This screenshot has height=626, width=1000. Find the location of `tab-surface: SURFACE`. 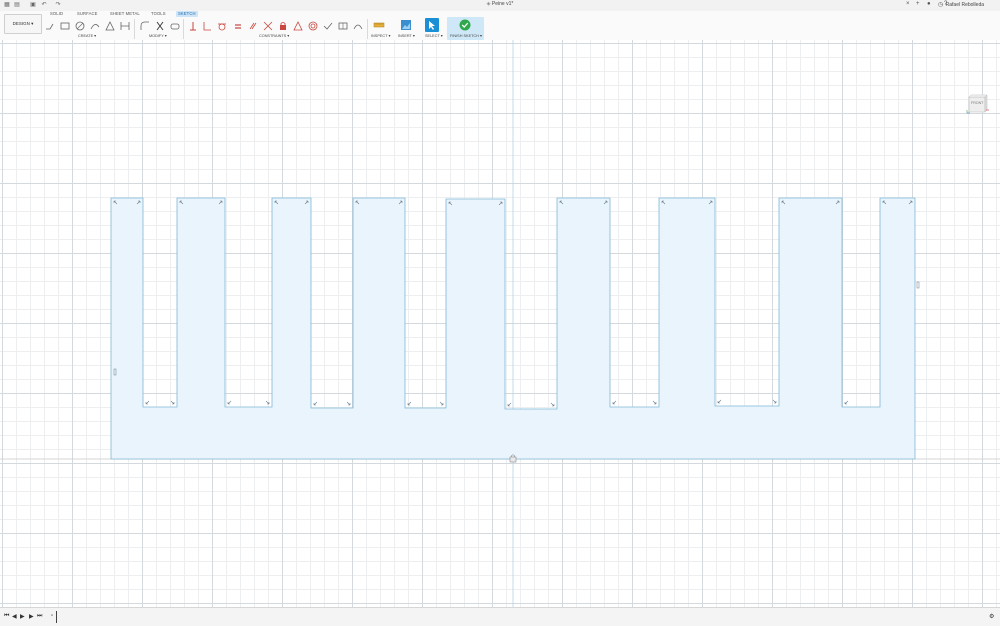

tab-surface: SURFACE is located at coordinates (87, 14).